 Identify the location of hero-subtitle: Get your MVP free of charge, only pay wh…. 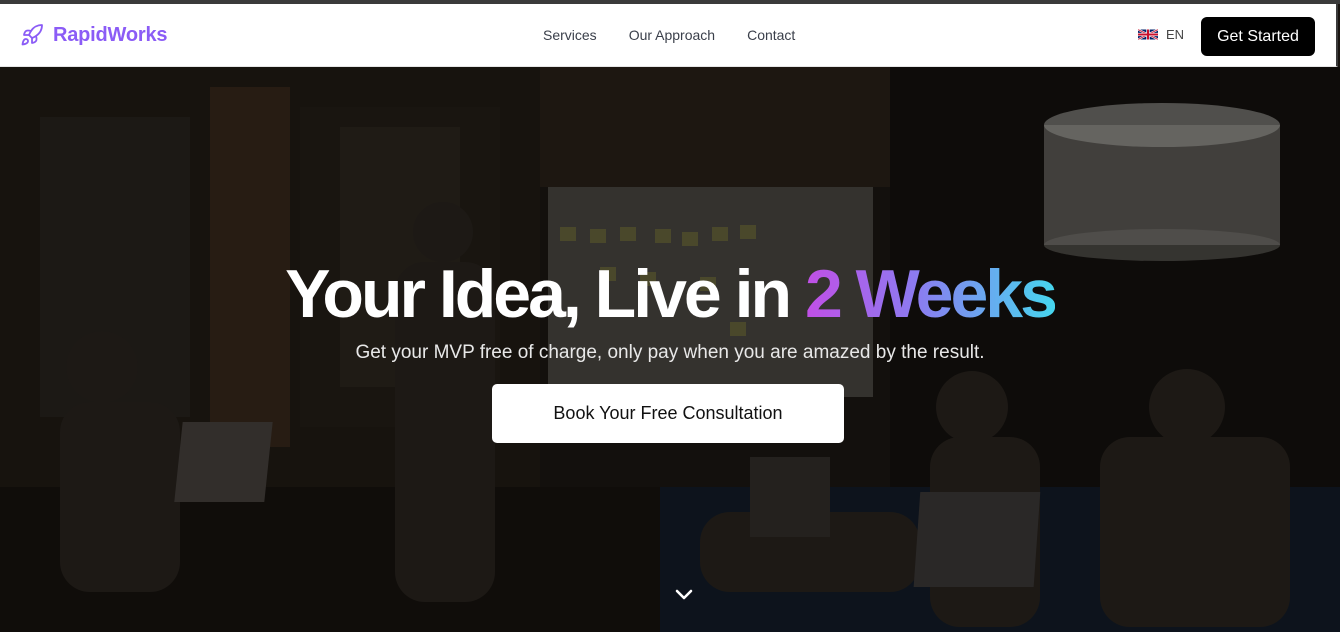
(670, 352).